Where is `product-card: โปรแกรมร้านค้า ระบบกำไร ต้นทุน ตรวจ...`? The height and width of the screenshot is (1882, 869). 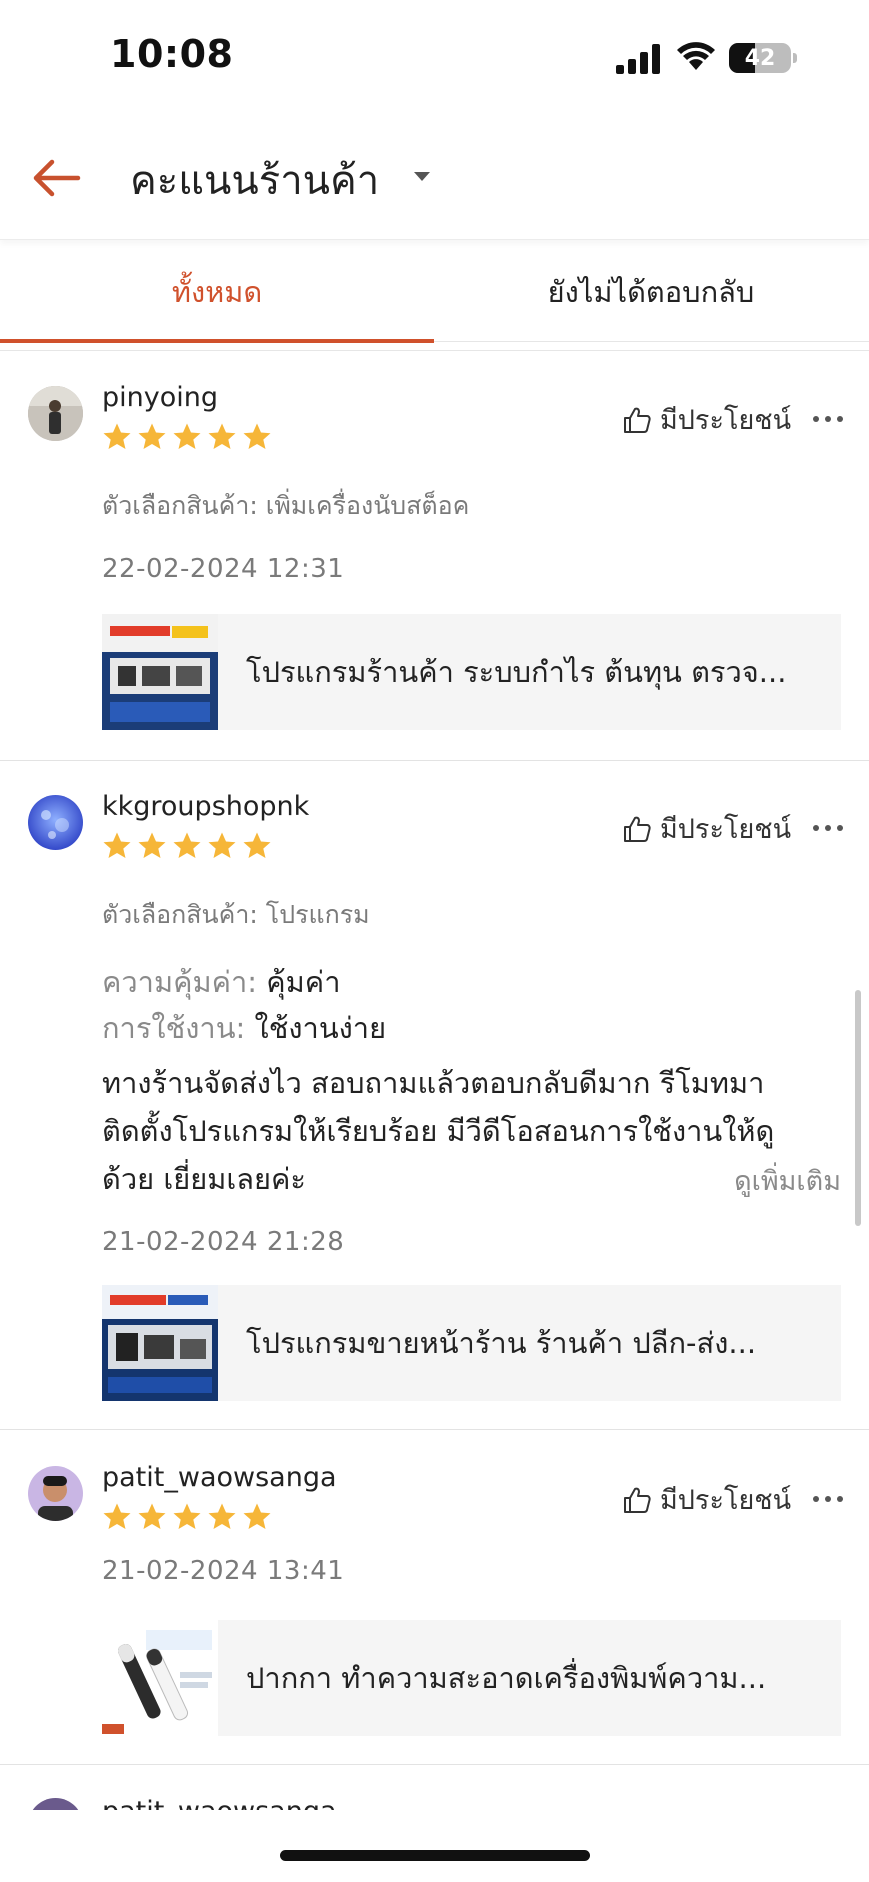 product-card: โปรแกรมร้านค้า ระบบกำไร ต้นทุน ตรวจ... is located at coordinates (471, 672).